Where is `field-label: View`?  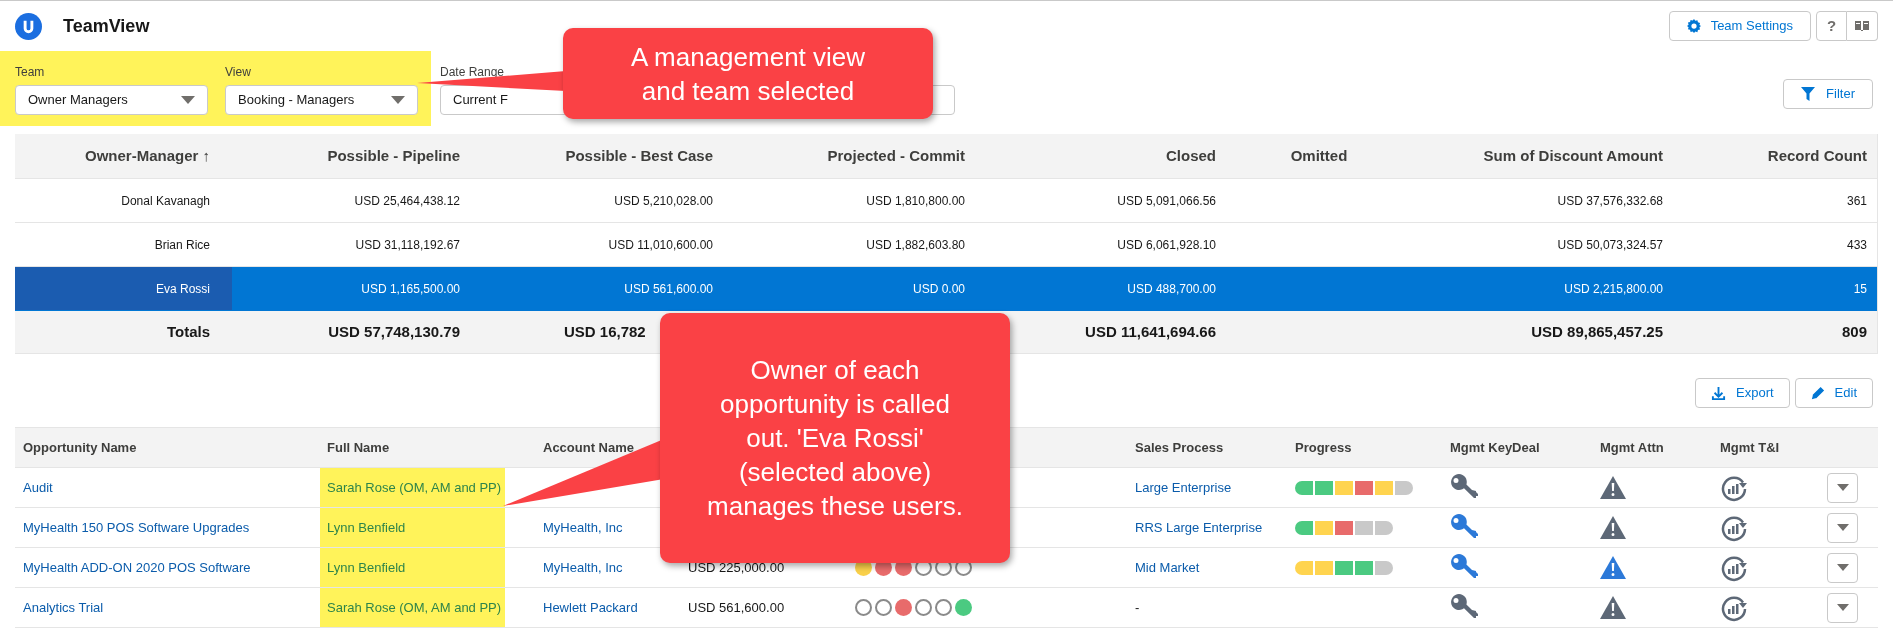 field-label: View is located at coordinates (238, 72).